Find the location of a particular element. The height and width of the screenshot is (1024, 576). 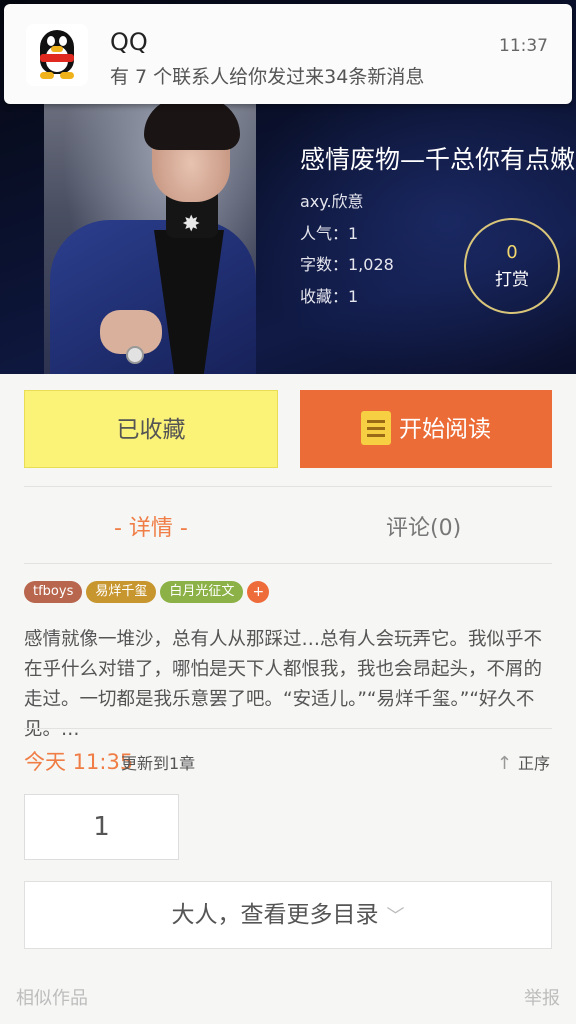

tag-list: tfboys 易烊千玺 白月光征文 + is located at coordinates (148, 592).